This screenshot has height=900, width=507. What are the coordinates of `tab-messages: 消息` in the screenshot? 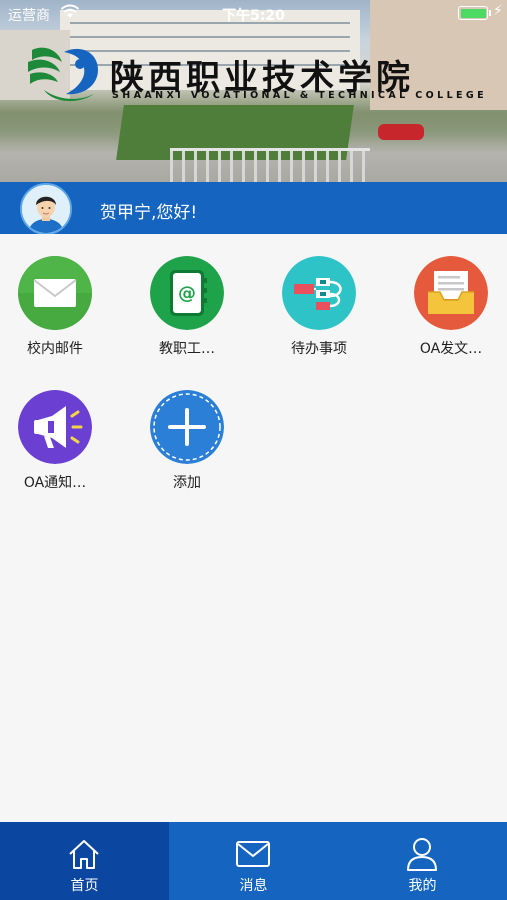 It's located at (253, 861).